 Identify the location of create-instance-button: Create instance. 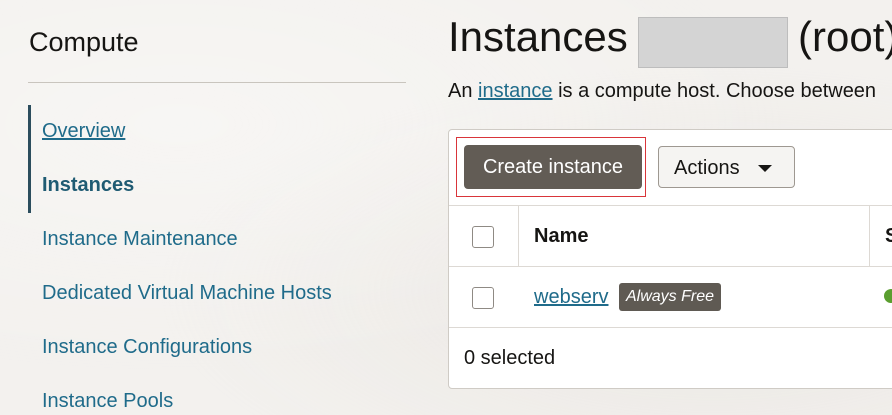
(553, 167).